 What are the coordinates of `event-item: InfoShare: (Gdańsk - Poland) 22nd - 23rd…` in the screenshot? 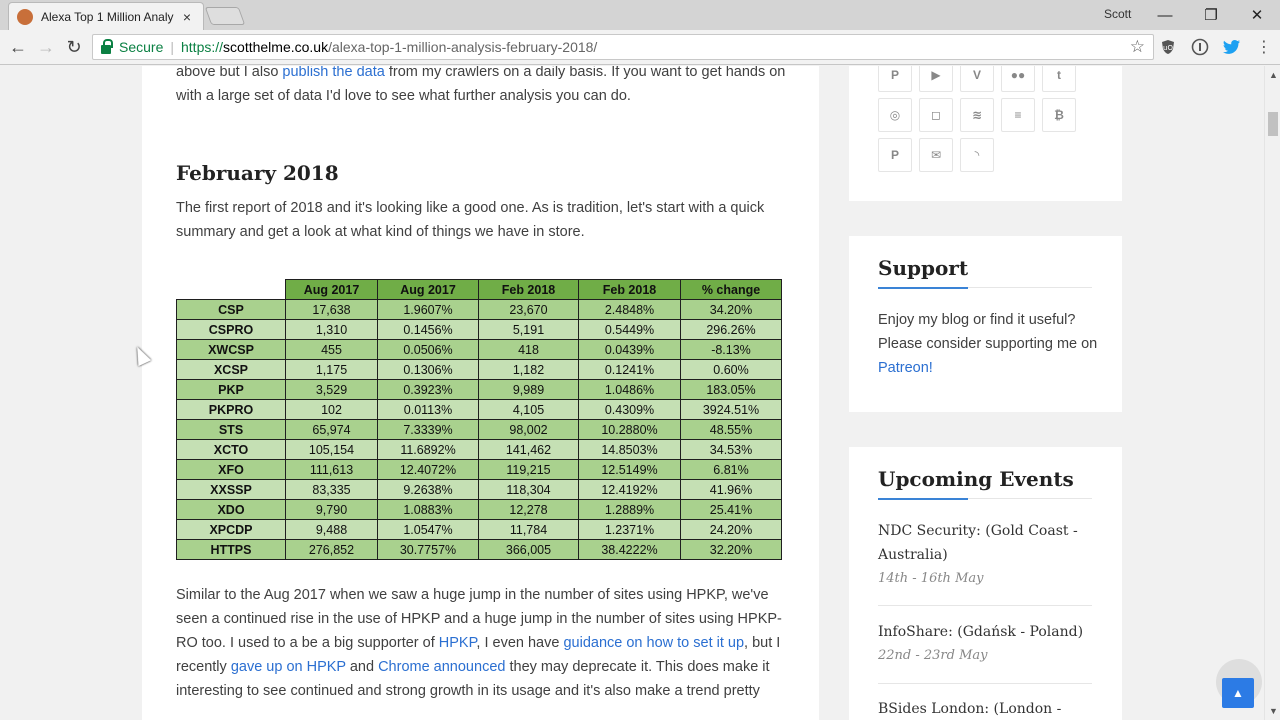 It's located at (985, 644).